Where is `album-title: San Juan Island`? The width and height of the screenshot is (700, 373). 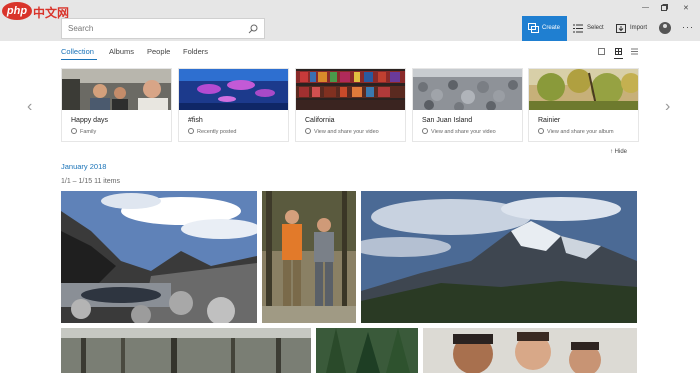 album-title: San Juan Island is located at coordinates (447, 120).